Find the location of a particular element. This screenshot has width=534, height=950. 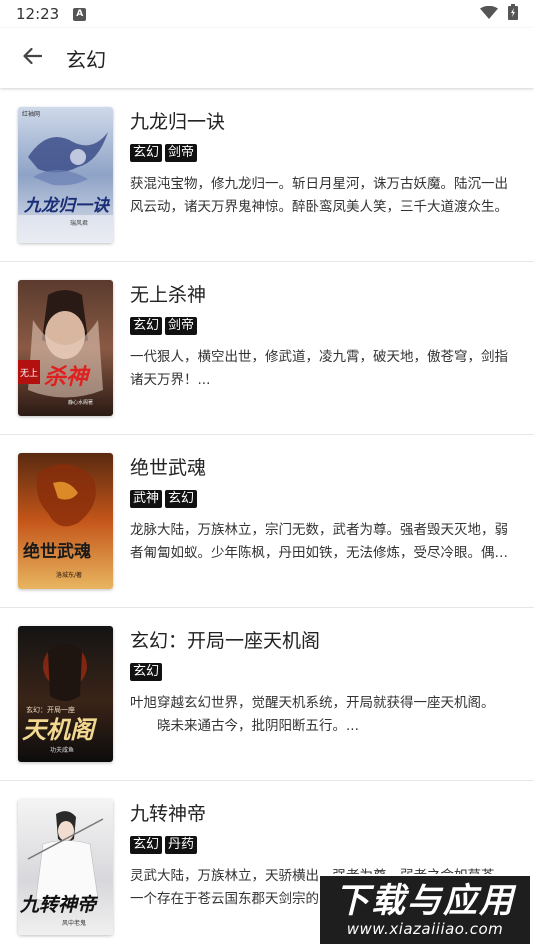

description-line: 龙脉大陆，万族林立，宗门无数，武者为尊。强者毁天灭地，弱 is located at coordinates (319, 530).